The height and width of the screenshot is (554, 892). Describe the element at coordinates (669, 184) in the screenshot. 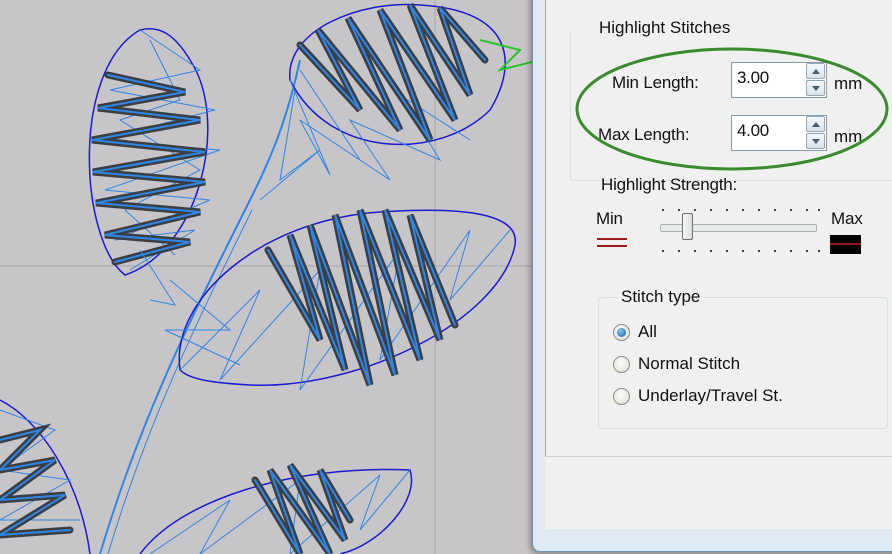

I see `highlight-strength-label: Highlight Strength:` at that location.